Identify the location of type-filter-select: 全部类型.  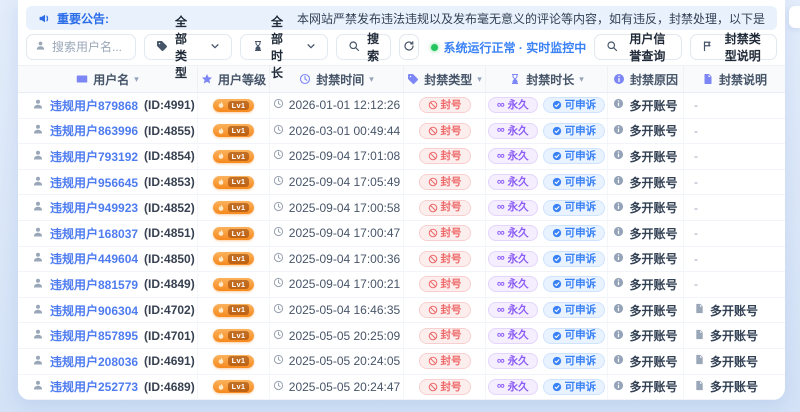
(188, 47).